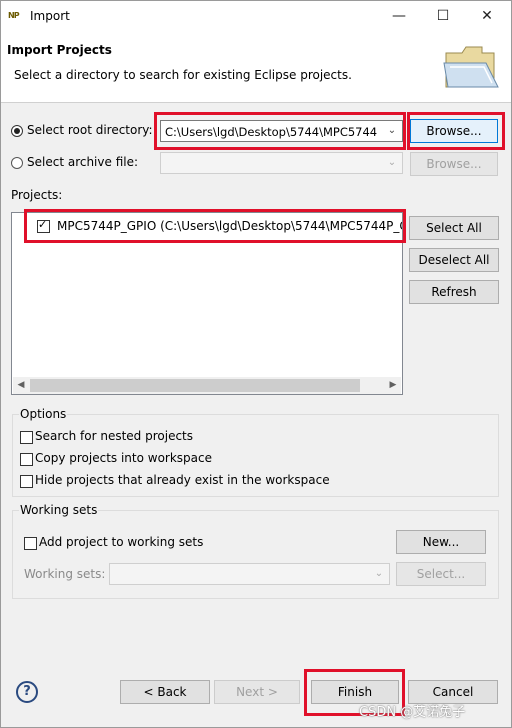 Image resolution: width=512 pixels, height=728 pixels. What do you see at coordinates (17, 163) in the screenshot?
I see `archive-file-radio` at bounding box center [17, 163].